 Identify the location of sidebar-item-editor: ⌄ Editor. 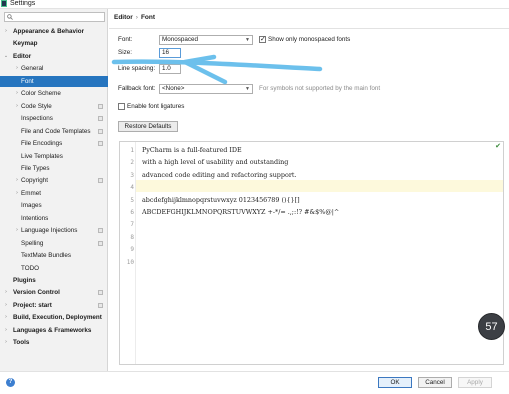
(54, 56).